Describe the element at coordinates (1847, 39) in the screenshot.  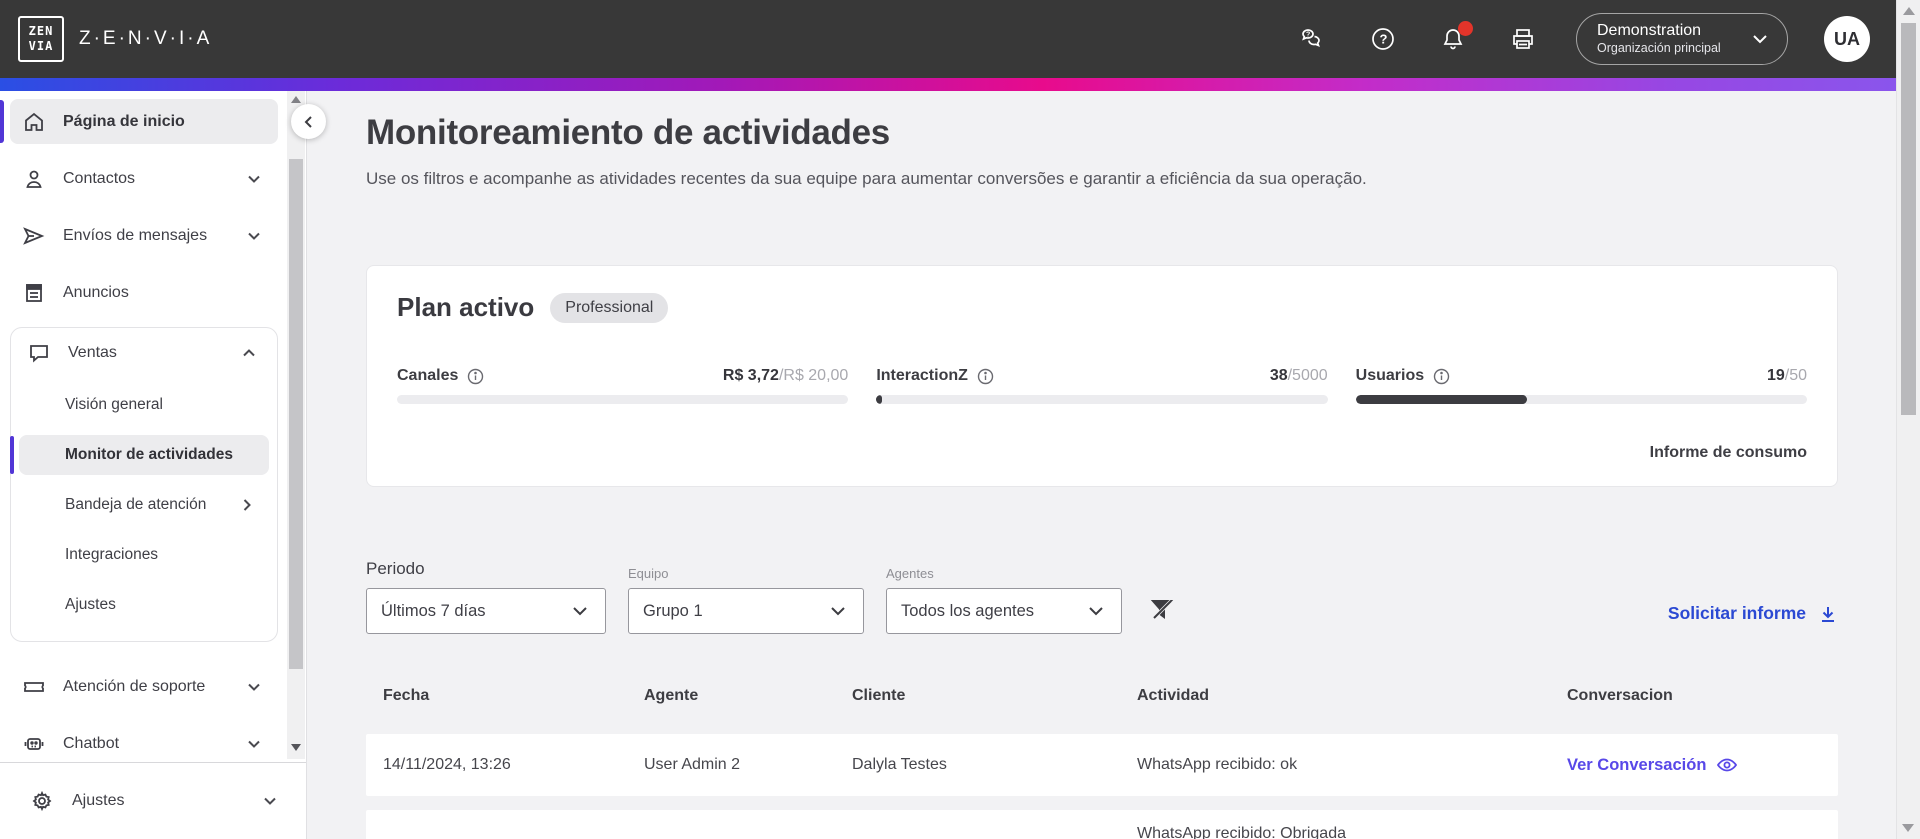
I see `user-avatar: UA` at that location.